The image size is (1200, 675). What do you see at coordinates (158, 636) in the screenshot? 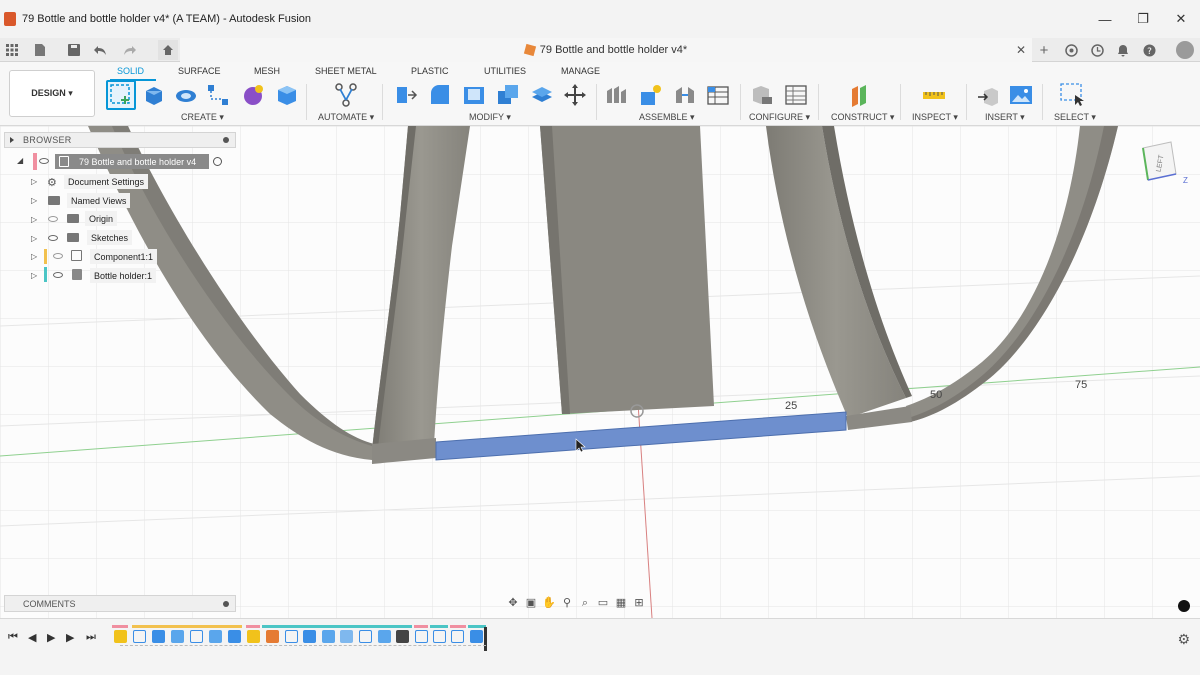
I see `timeline-revolve-feature-icon` at bounding box center [158, 636].